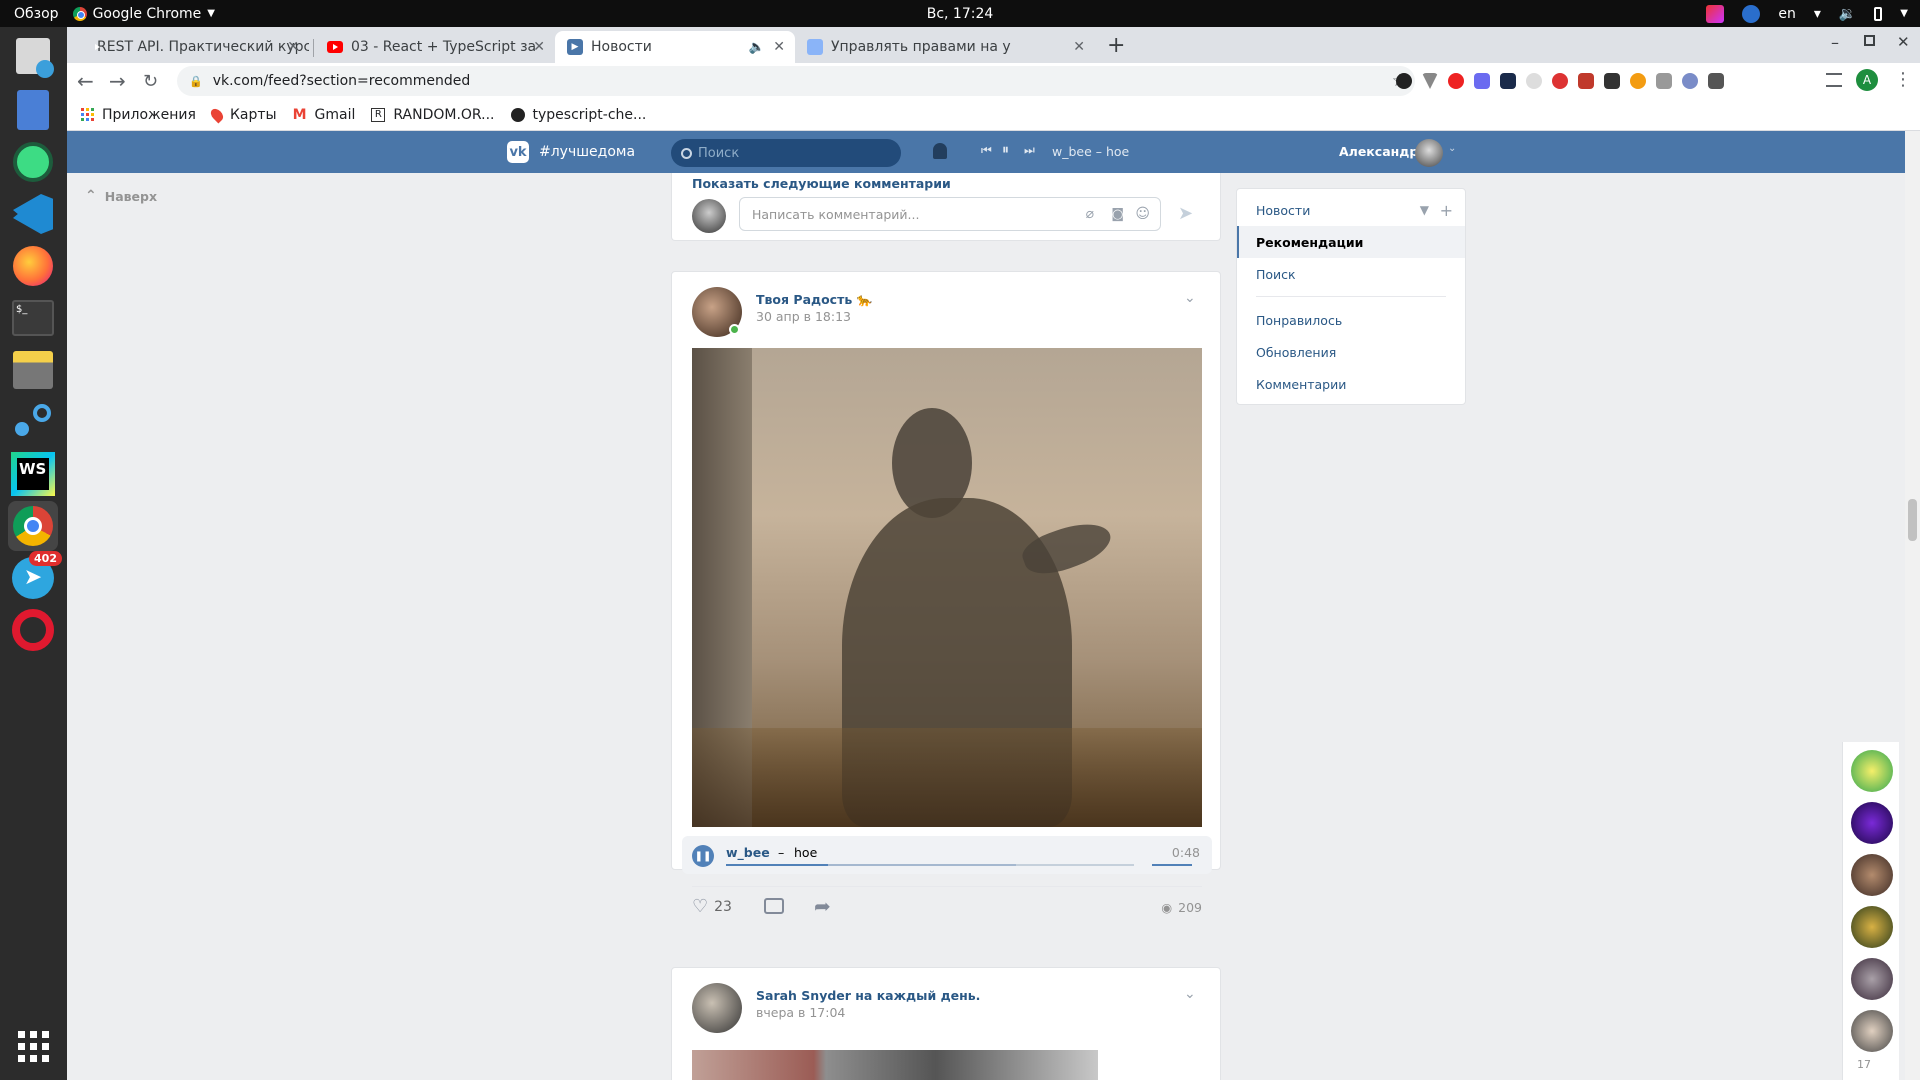 Image resolution: width=1920 pixels, height=1080 pixels. What do you see at coordinates (1751, 13) in the screenshot?
I see `notification-indicator-icon` at bounding box center [1751, 13].